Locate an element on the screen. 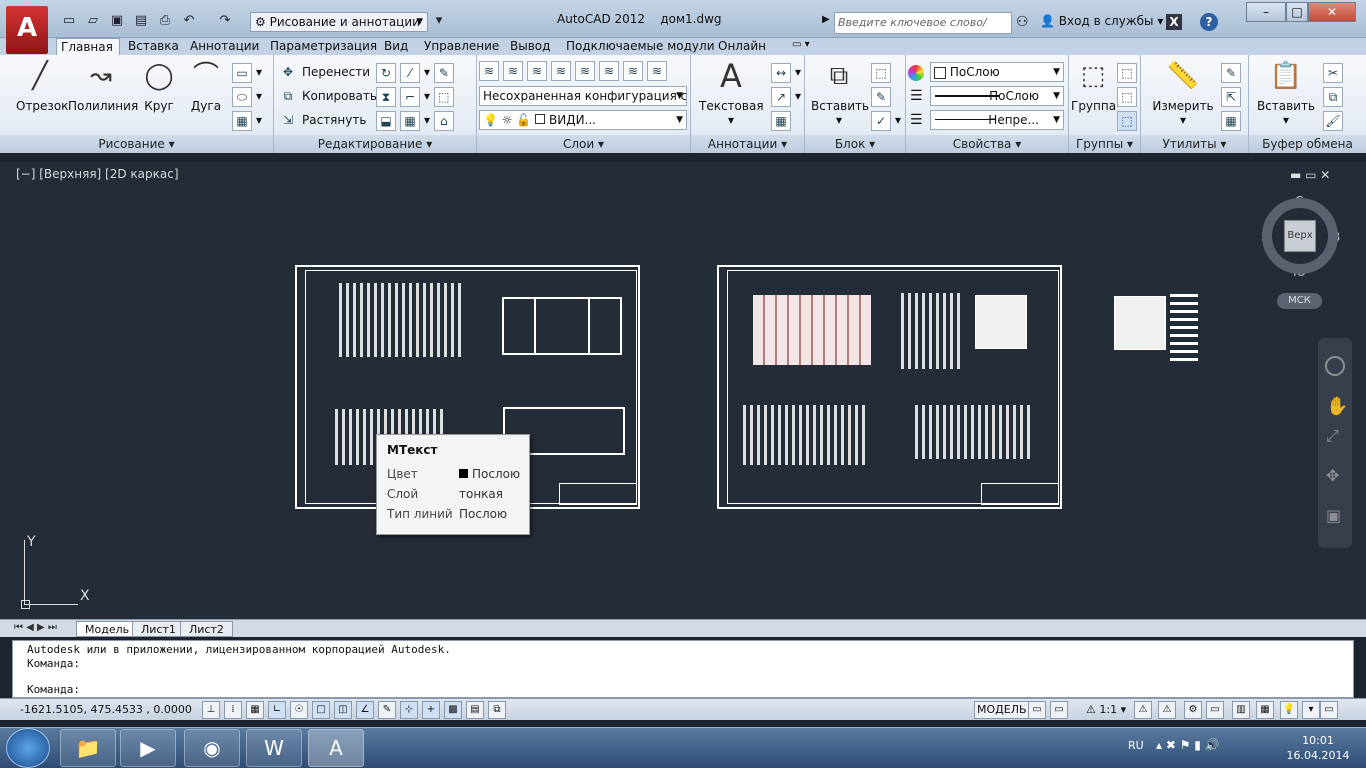  array-icon: ▦ is located at coordinates (410, 120).